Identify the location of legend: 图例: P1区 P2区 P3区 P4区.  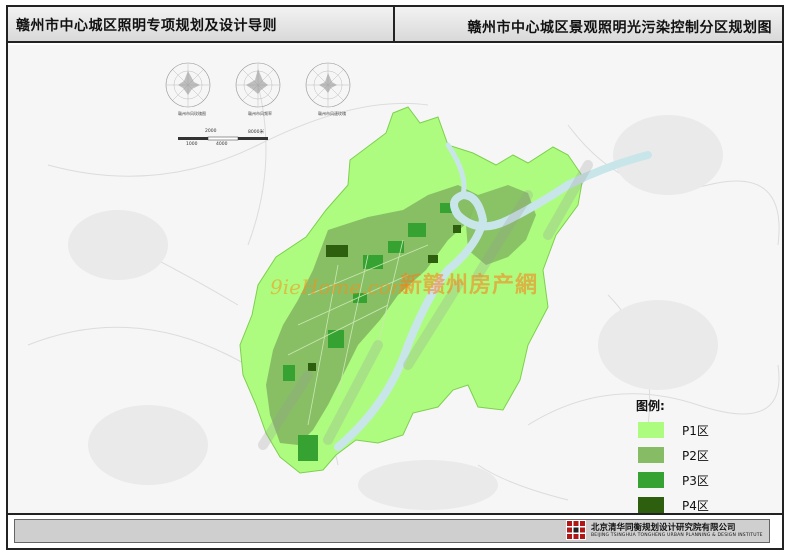
(691, 455).